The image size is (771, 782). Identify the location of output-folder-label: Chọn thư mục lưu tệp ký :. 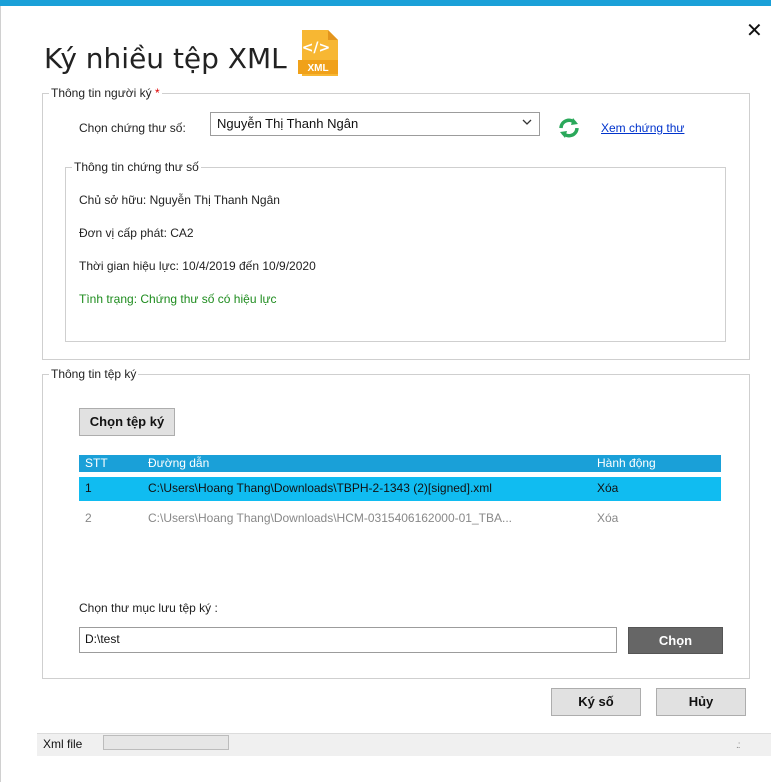
(148, 608).